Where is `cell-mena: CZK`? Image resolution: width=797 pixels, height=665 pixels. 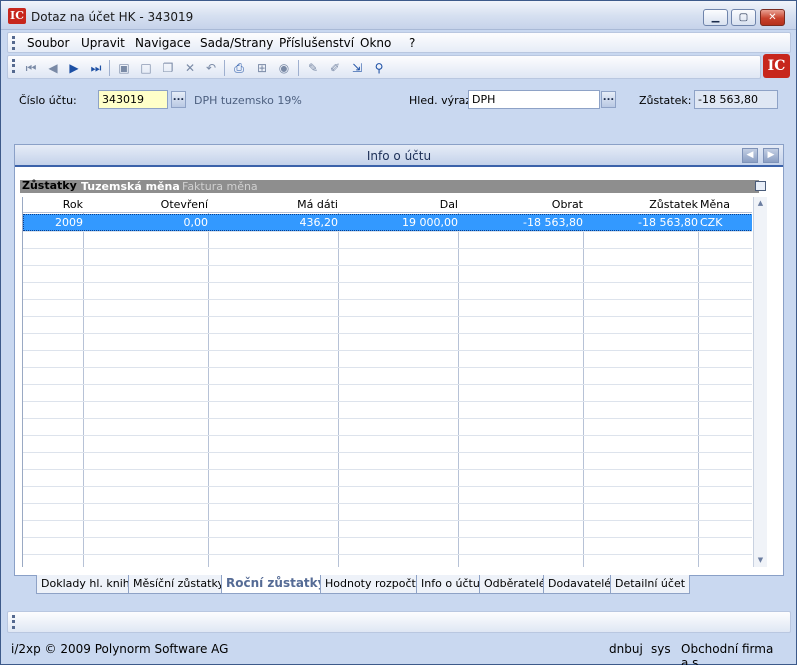 cell-mena: CZK is located at coordinates (711, 222).